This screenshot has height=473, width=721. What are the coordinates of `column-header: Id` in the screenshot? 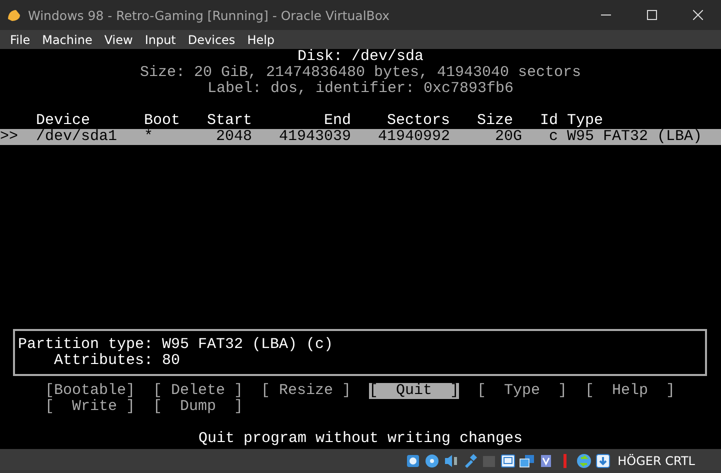 It's located at (549, 121).